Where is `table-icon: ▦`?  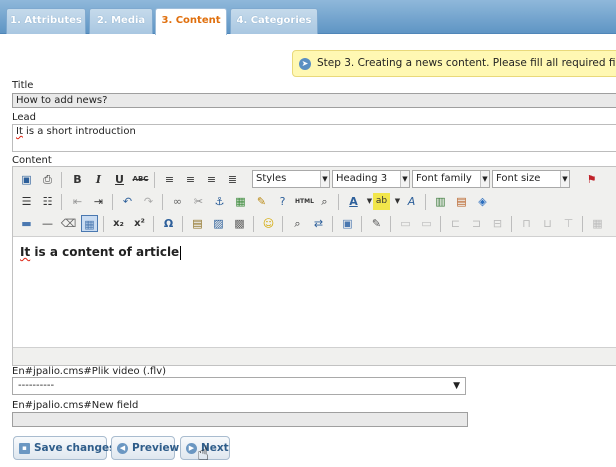
table-icon: ▦ is located at coordinates (597, 223).